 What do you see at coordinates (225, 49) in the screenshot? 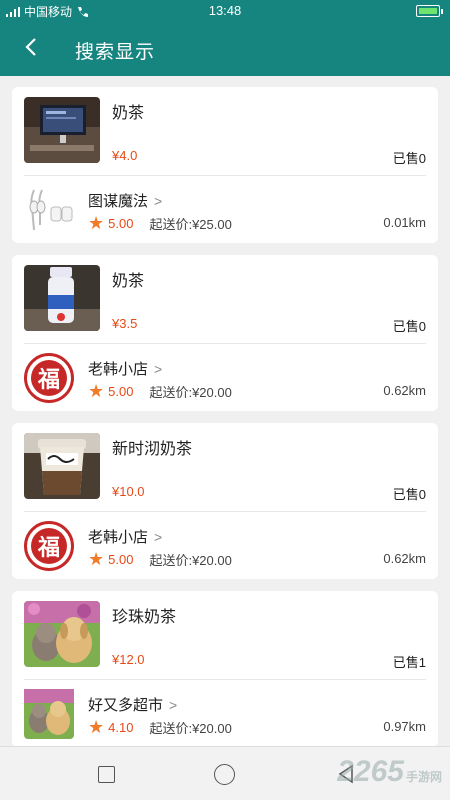
I see `app-bar: 搜索显示` at bounding box center [225, 49].